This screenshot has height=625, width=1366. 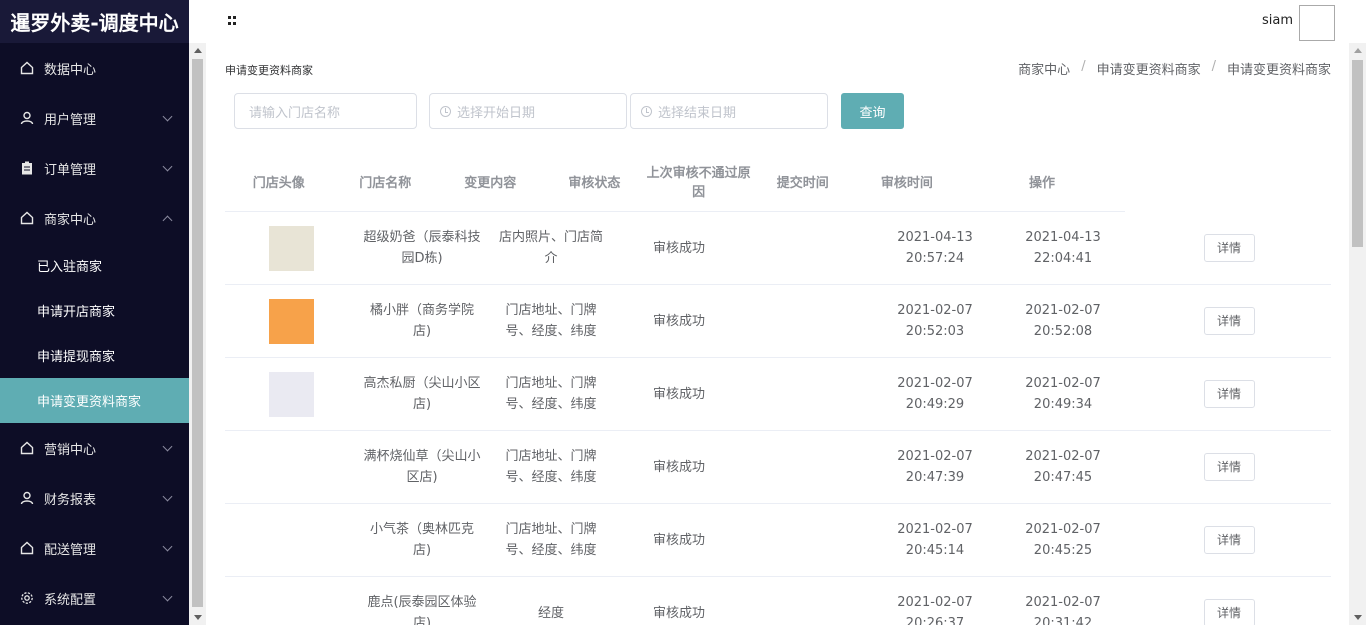 What do you see at coordinates (70, 70) in the screenshot?
I see `sidebar-item-label: 数据中心` at bounding box center [70, 70].